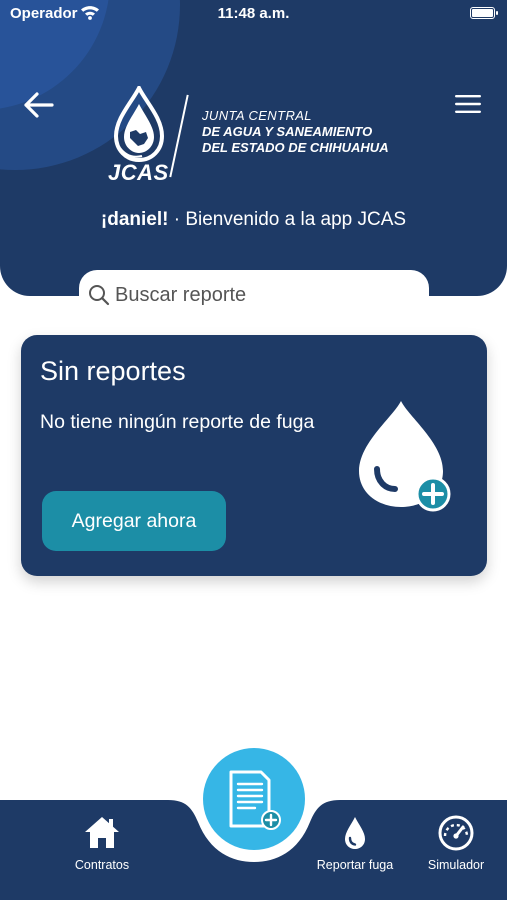  What do you see at coordinates (177, 422) in the screenshot?
I see `card-message: No tiene ningún reporte de fuga` at bounding box center [177, 422].